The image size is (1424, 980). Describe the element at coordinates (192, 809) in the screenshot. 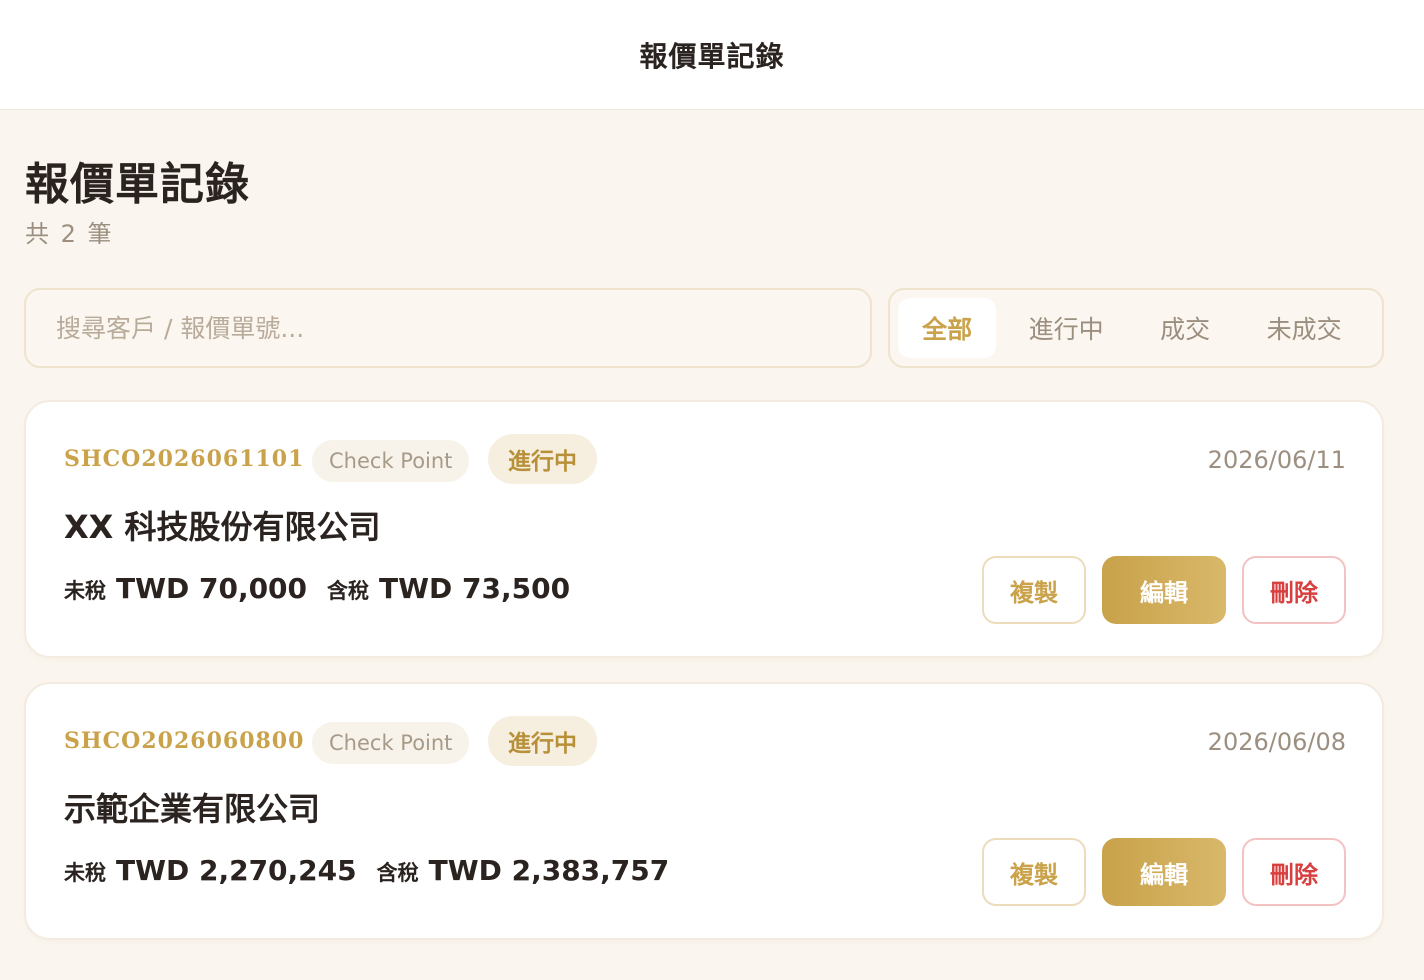

I see `company-name: 示範企業有限公司` at that location.